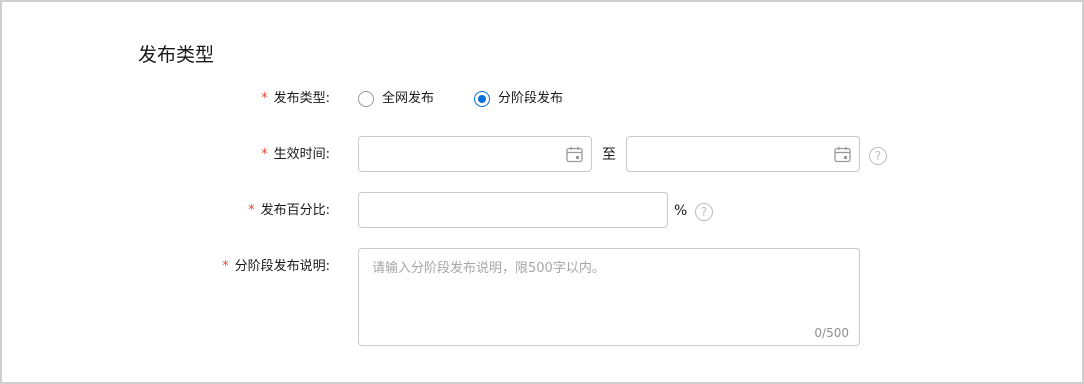 This screenshot has height=384, width=1084. I want to click on description-char-counter: 0/500, so click(831, 333).